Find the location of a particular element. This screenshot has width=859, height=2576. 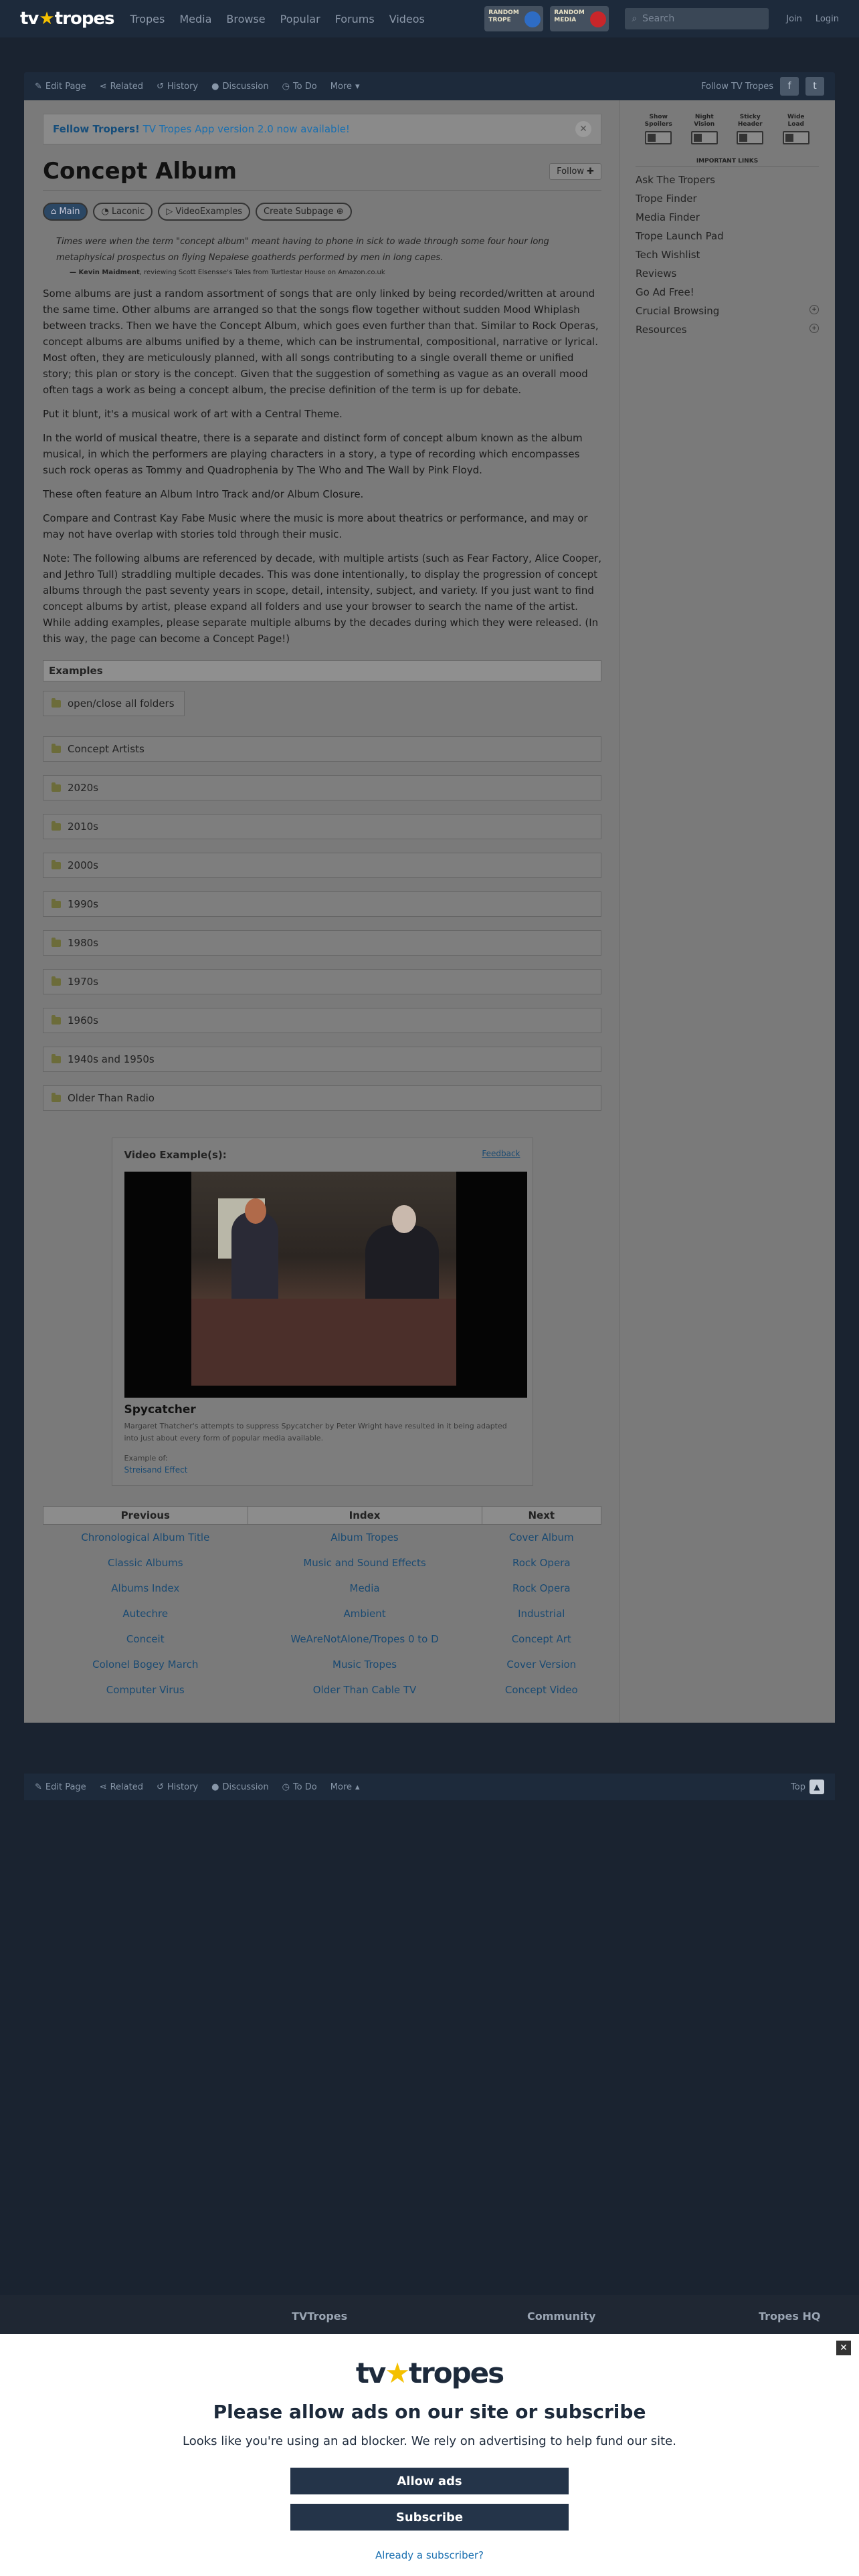

site-footer: TVTropes Community Tropes HQ is located at coordinates (429, 2315).